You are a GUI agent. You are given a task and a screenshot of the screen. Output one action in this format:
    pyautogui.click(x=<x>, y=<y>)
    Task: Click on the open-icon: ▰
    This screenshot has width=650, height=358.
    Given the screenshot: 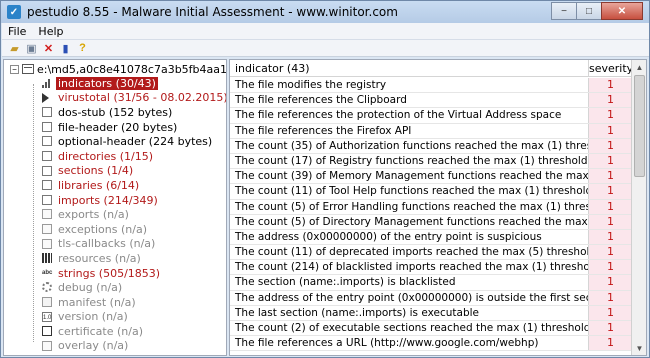 What is the action you would take?
    pyautogui.click(x=14, y=48)
    